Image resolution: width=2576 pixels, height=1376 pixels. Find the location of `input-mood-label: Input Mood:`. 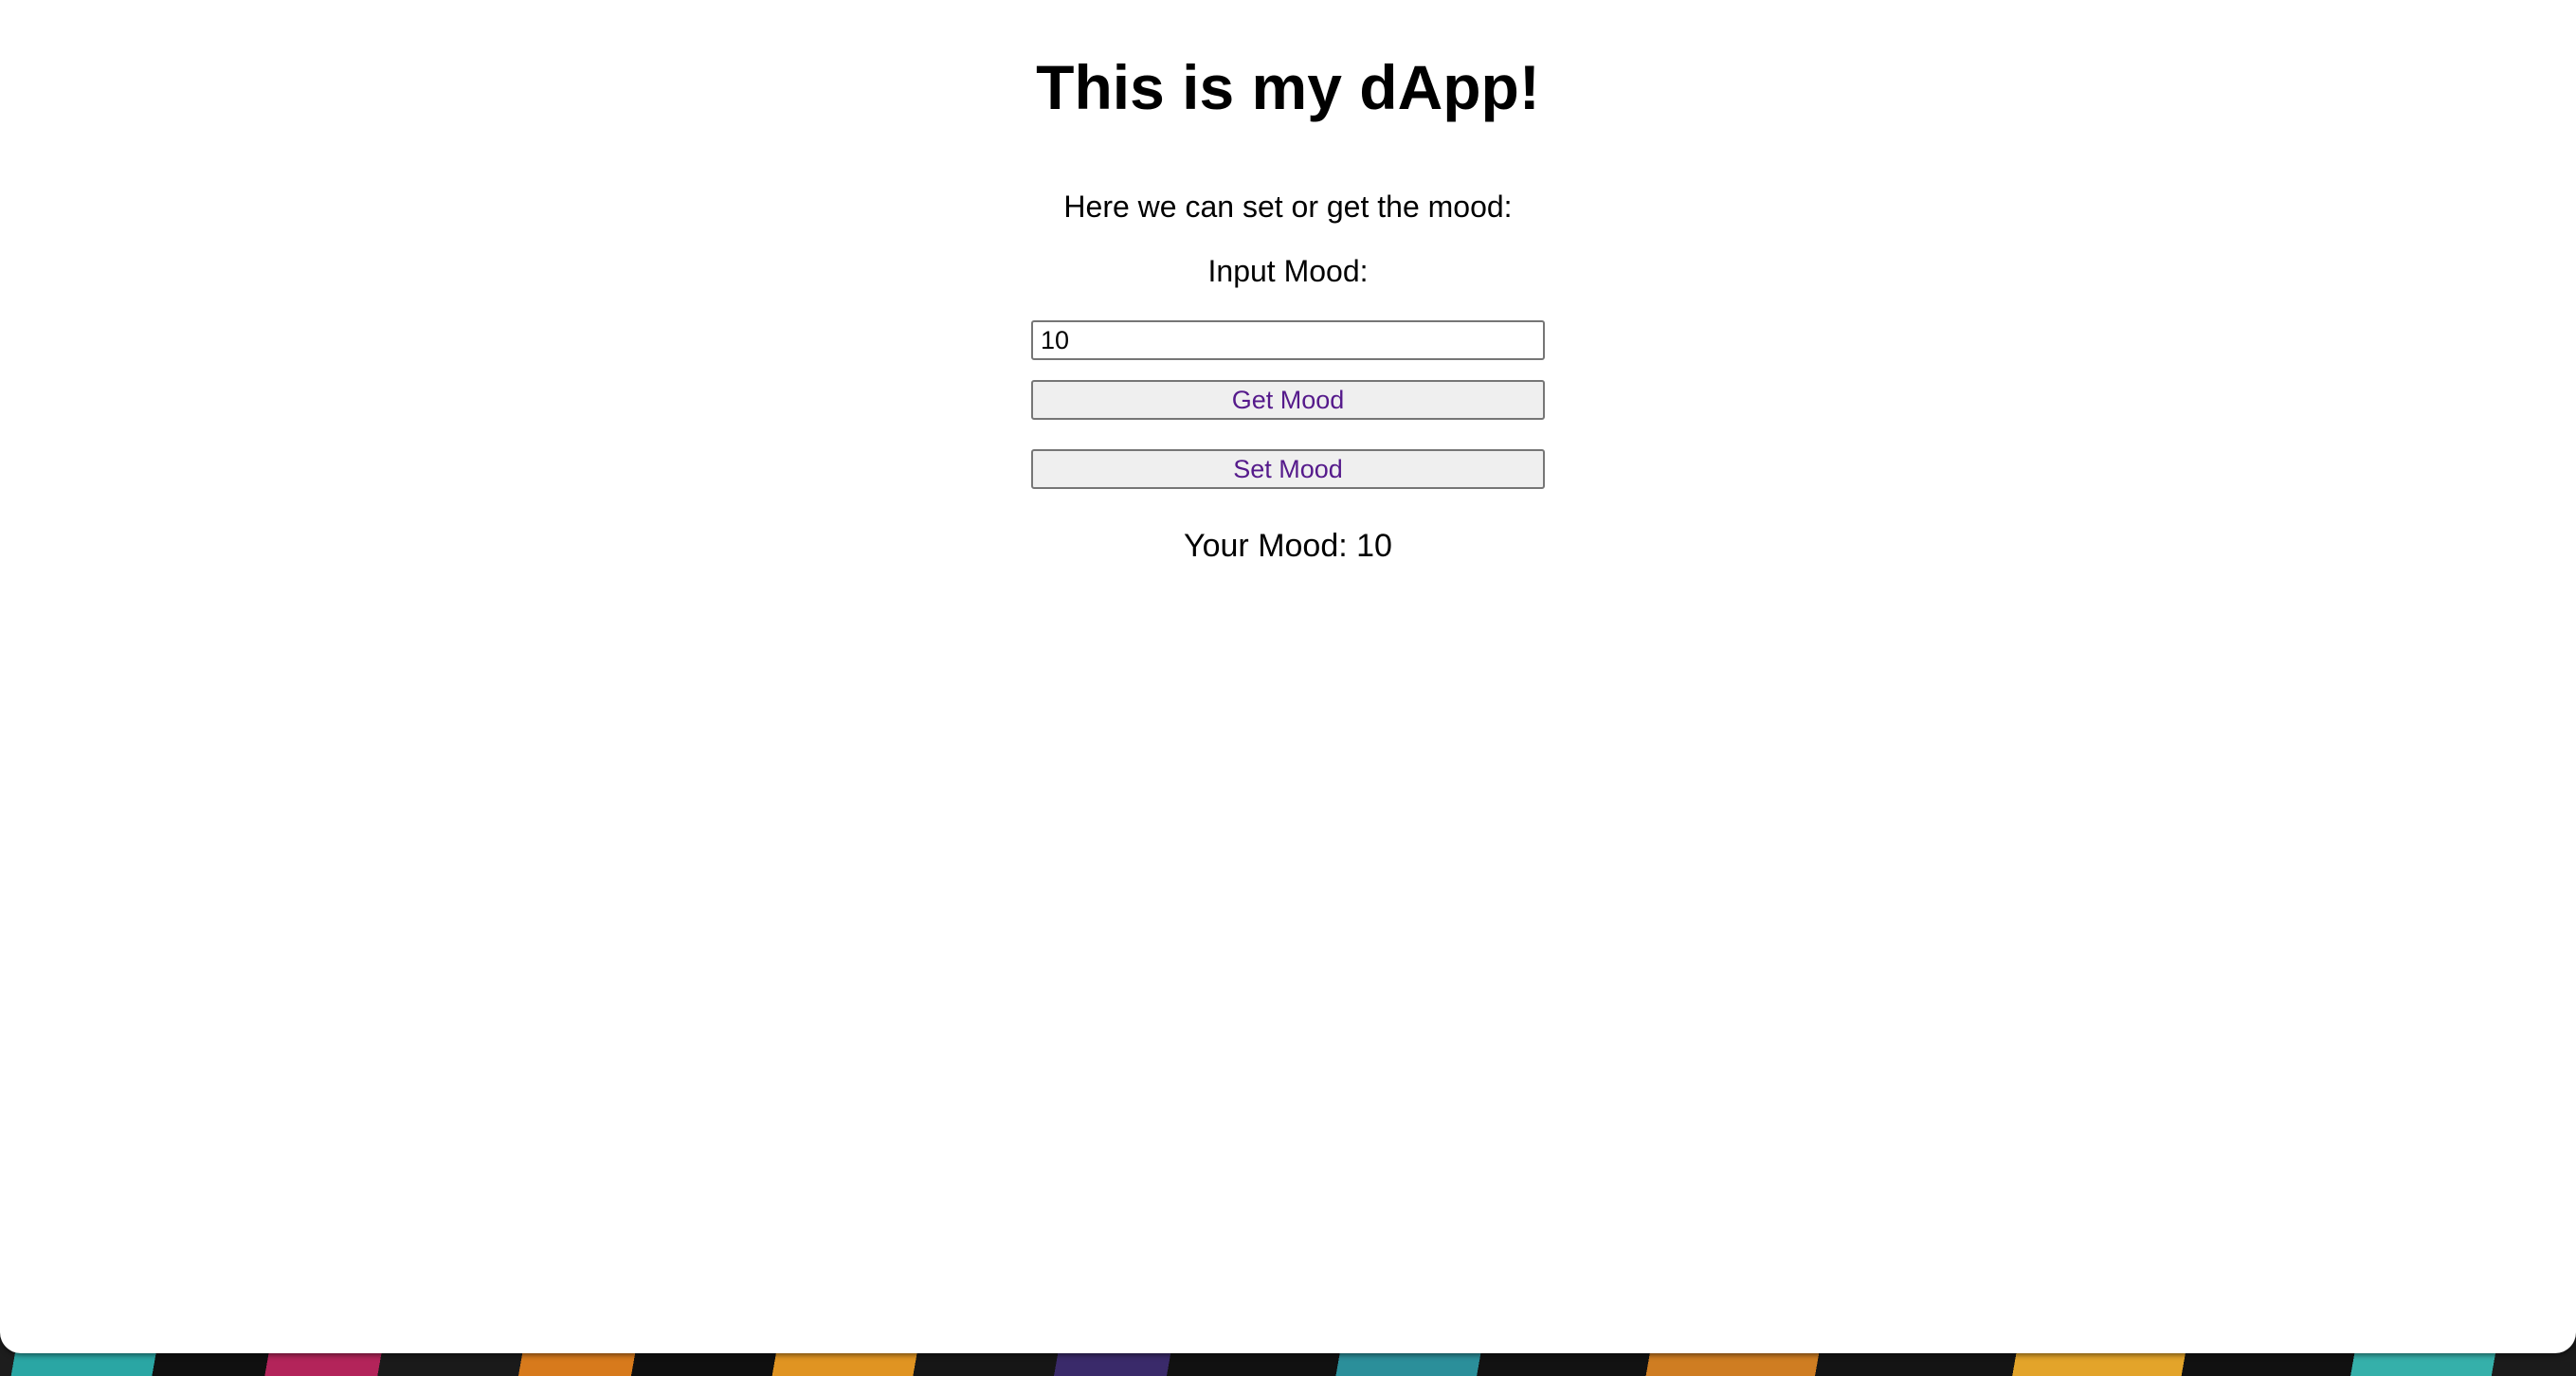

input-mood-label: Input Mood: is located at coordinates (1288, 271).